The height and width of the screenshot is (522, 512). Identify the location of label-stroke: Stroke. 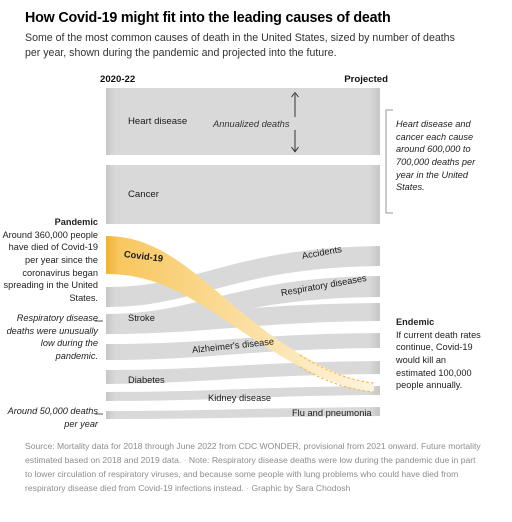
(141, 318).